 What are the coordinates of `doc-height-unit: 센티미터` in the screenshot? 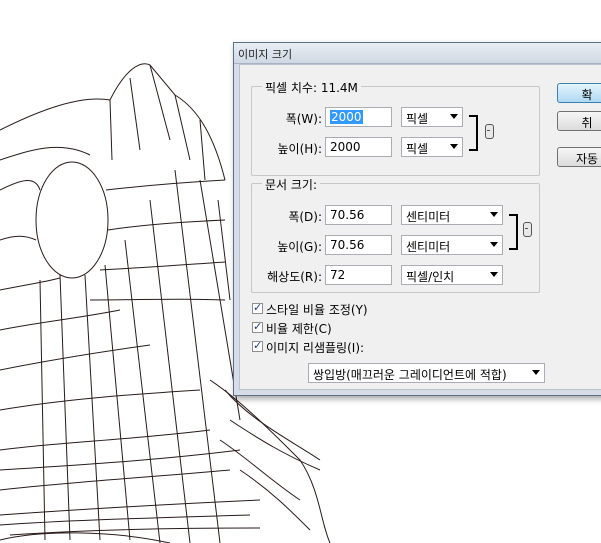 It's located at (428, 247).